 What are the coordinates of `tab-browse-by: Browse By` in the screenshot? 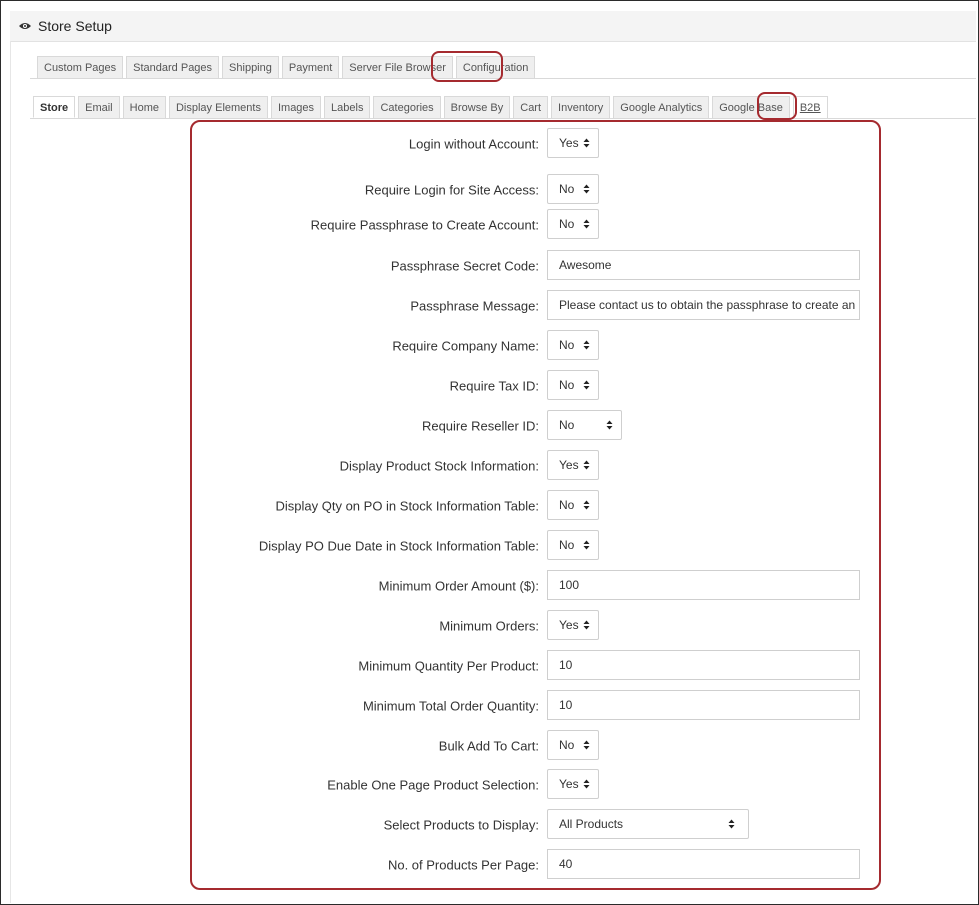 It's located at (477, 107).